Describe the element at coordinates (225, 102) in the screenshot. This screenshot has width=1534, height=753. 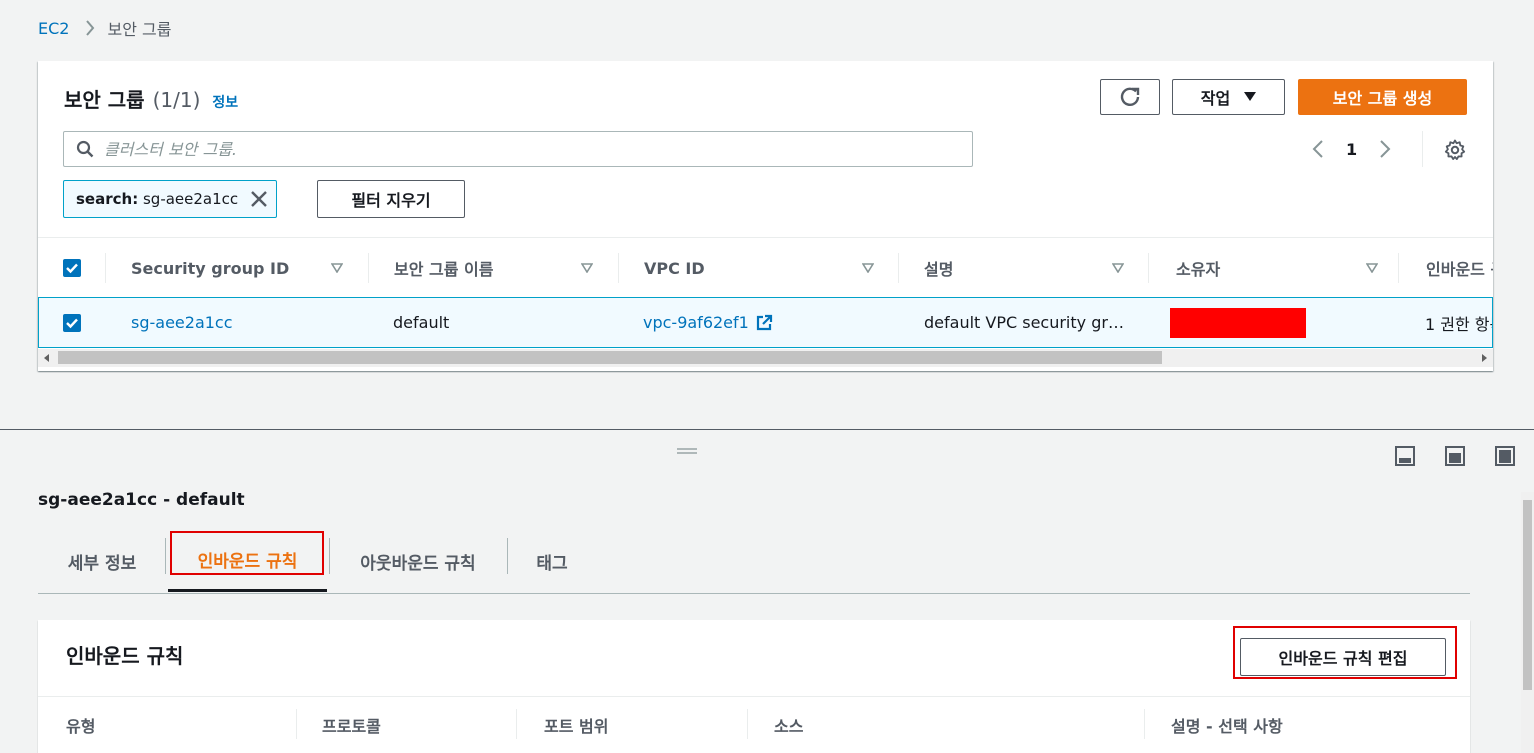
I see `info-link: 정보` at that location.